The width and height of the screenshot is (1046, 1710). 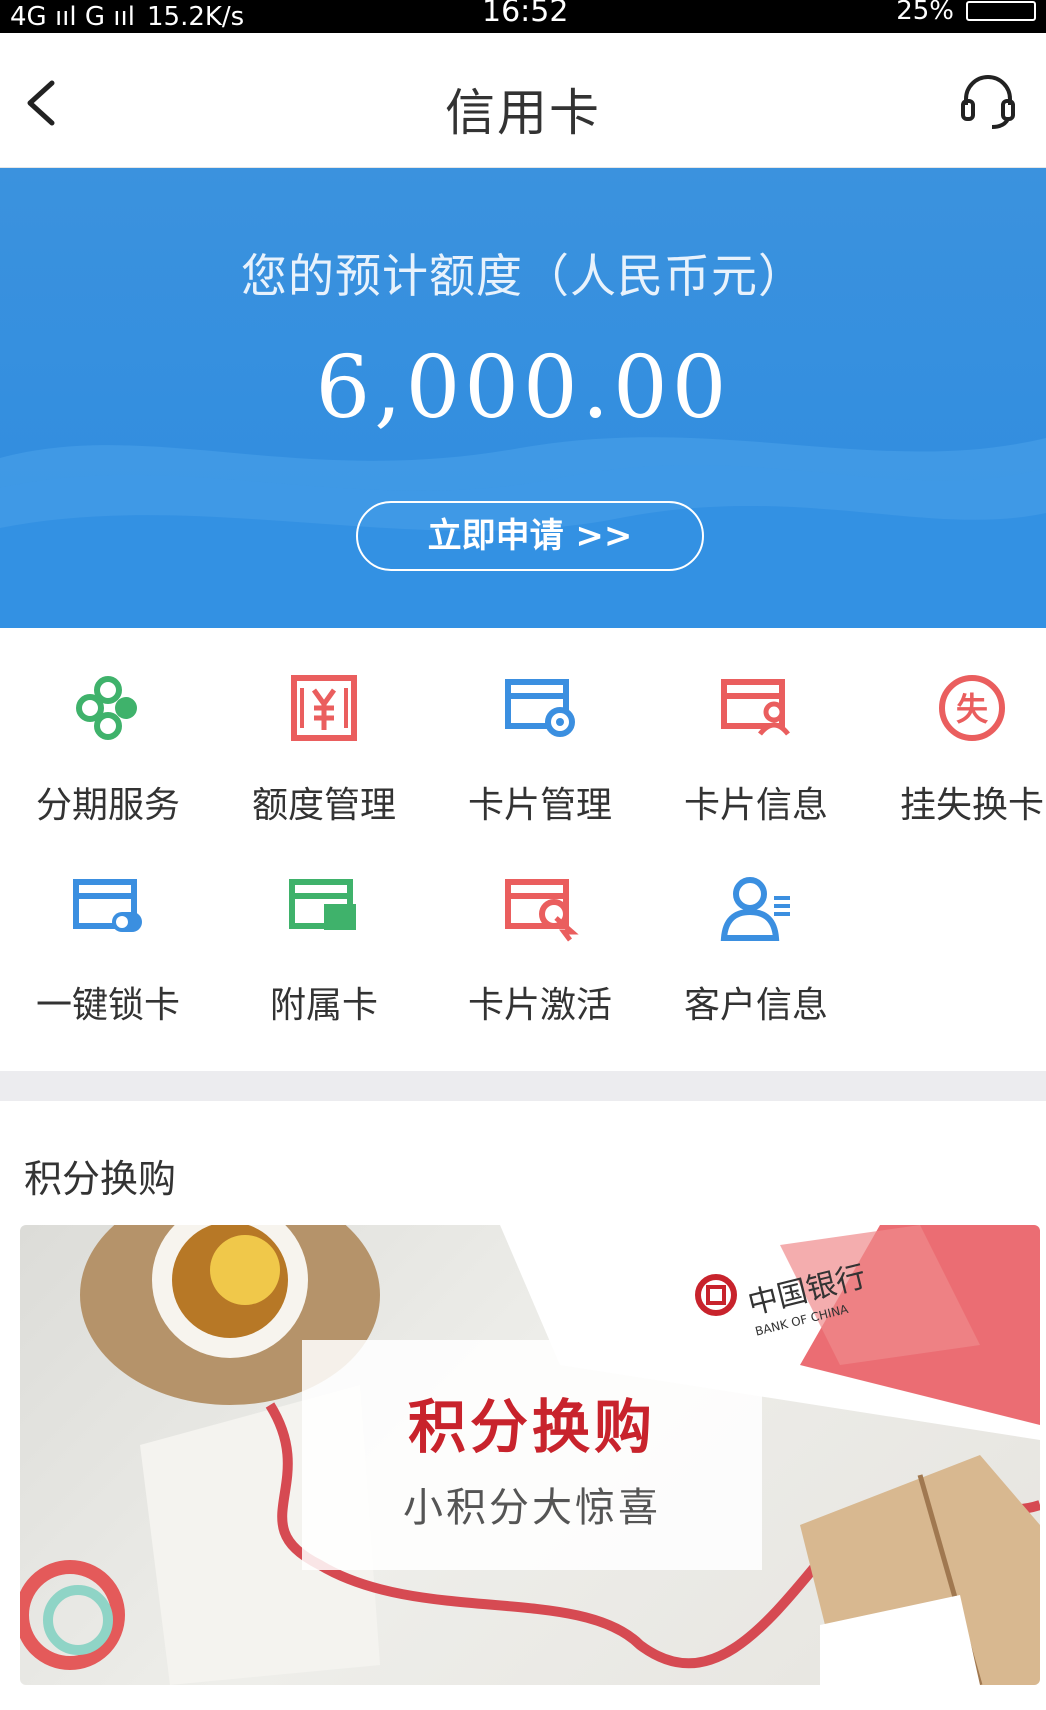 I want to click on card-settings-icon, so click(x=540, y=708).